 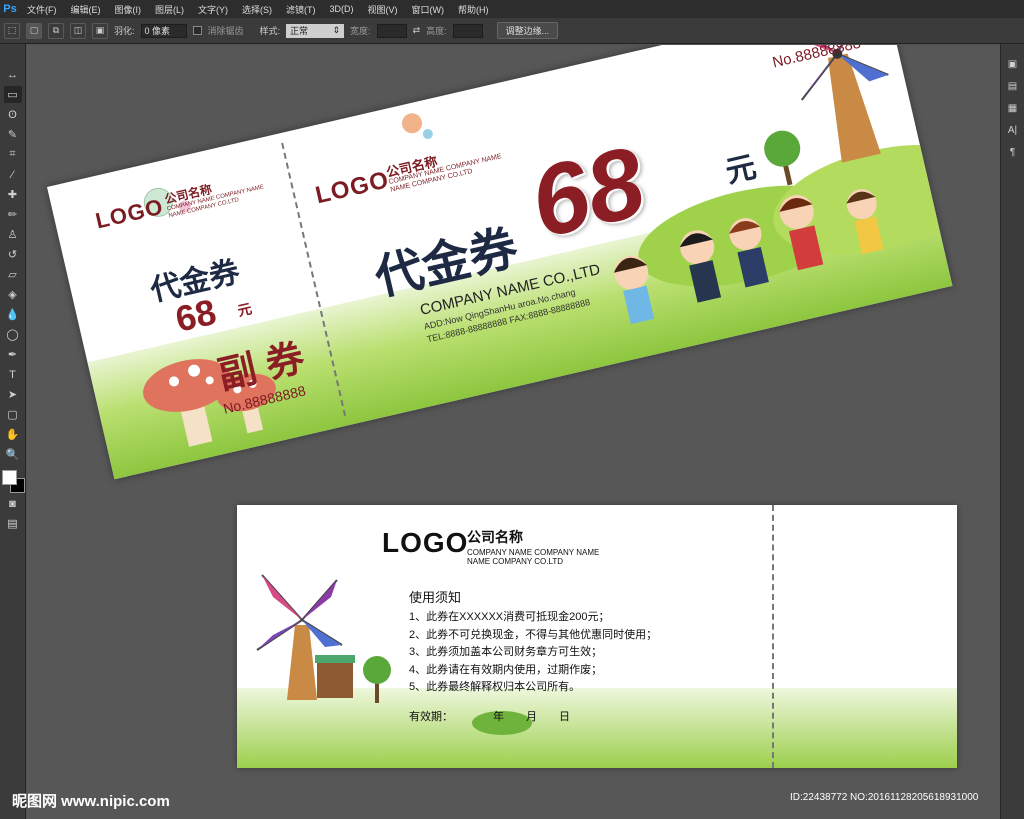 What do you see at coordinates (100, 30) in the screenshot?
I see `intersect-selection-icon: ▣` at bounding box center [100, 30].